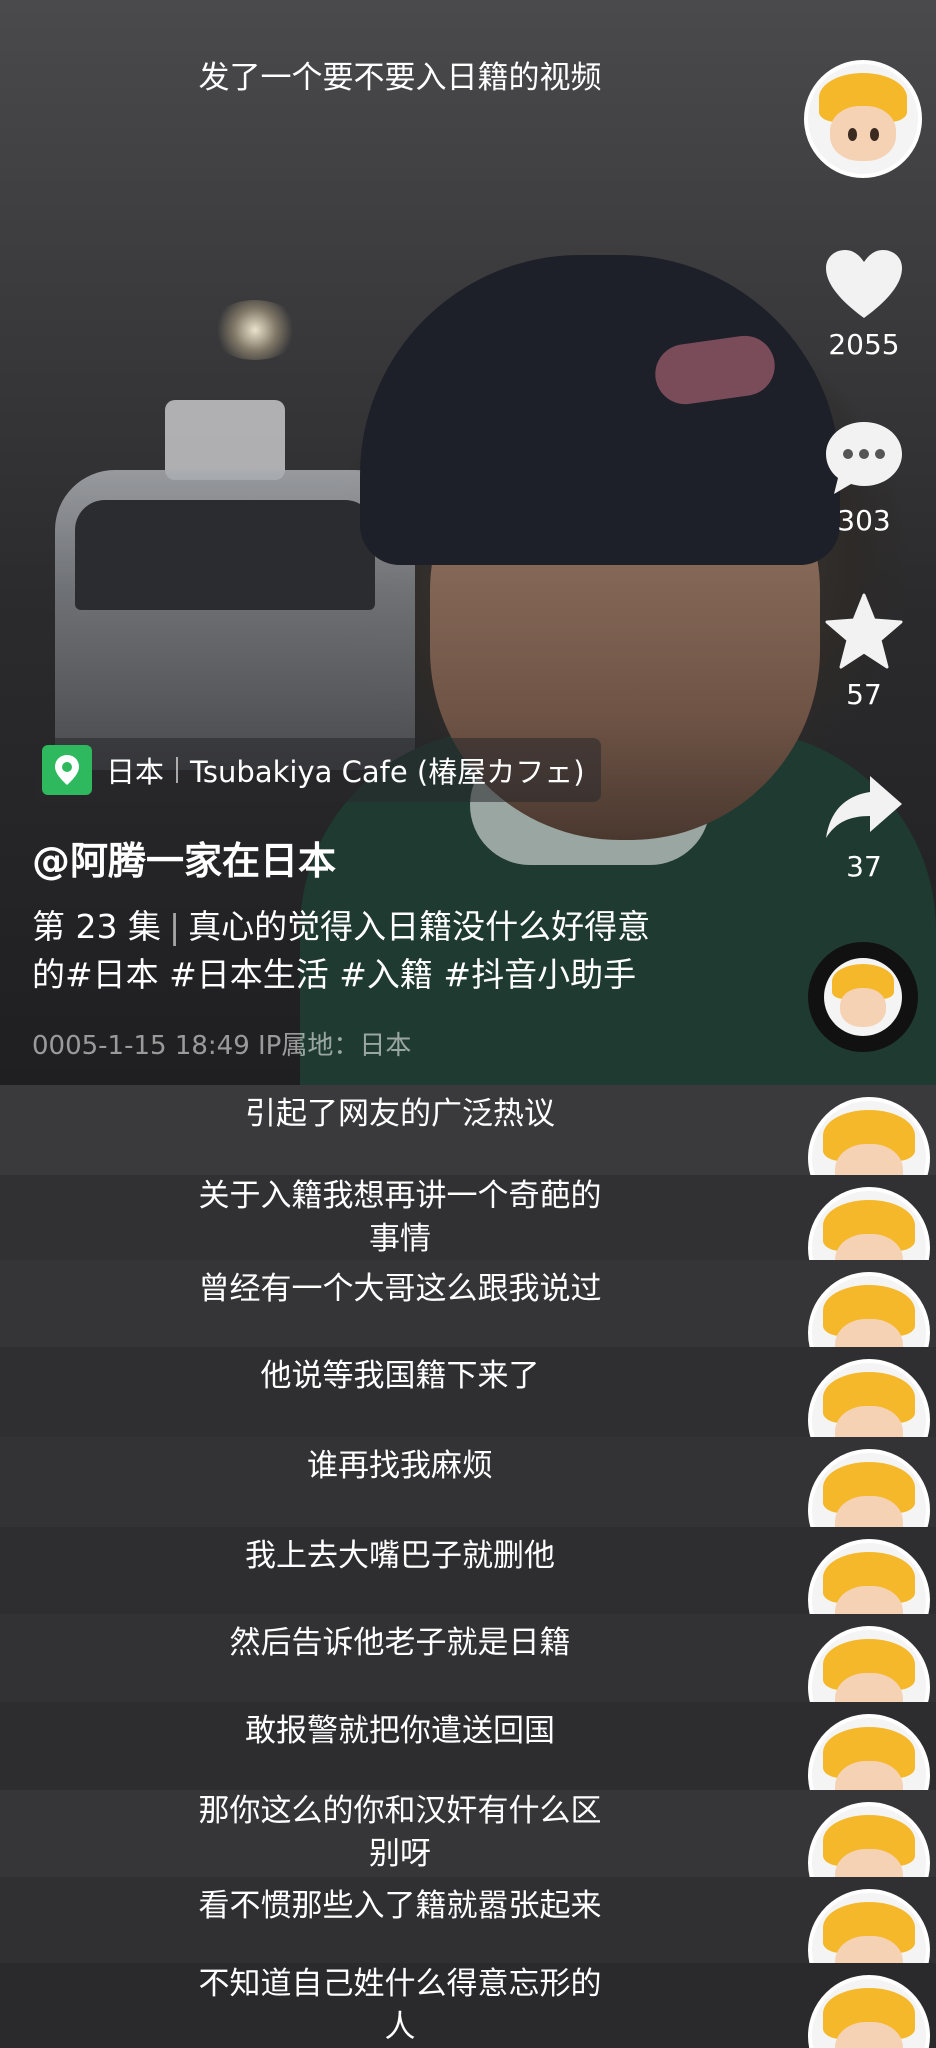 The image size is (936, 2048). I want to click on subtitle-line: 谁再找我麻烦, so click(400, 1466).